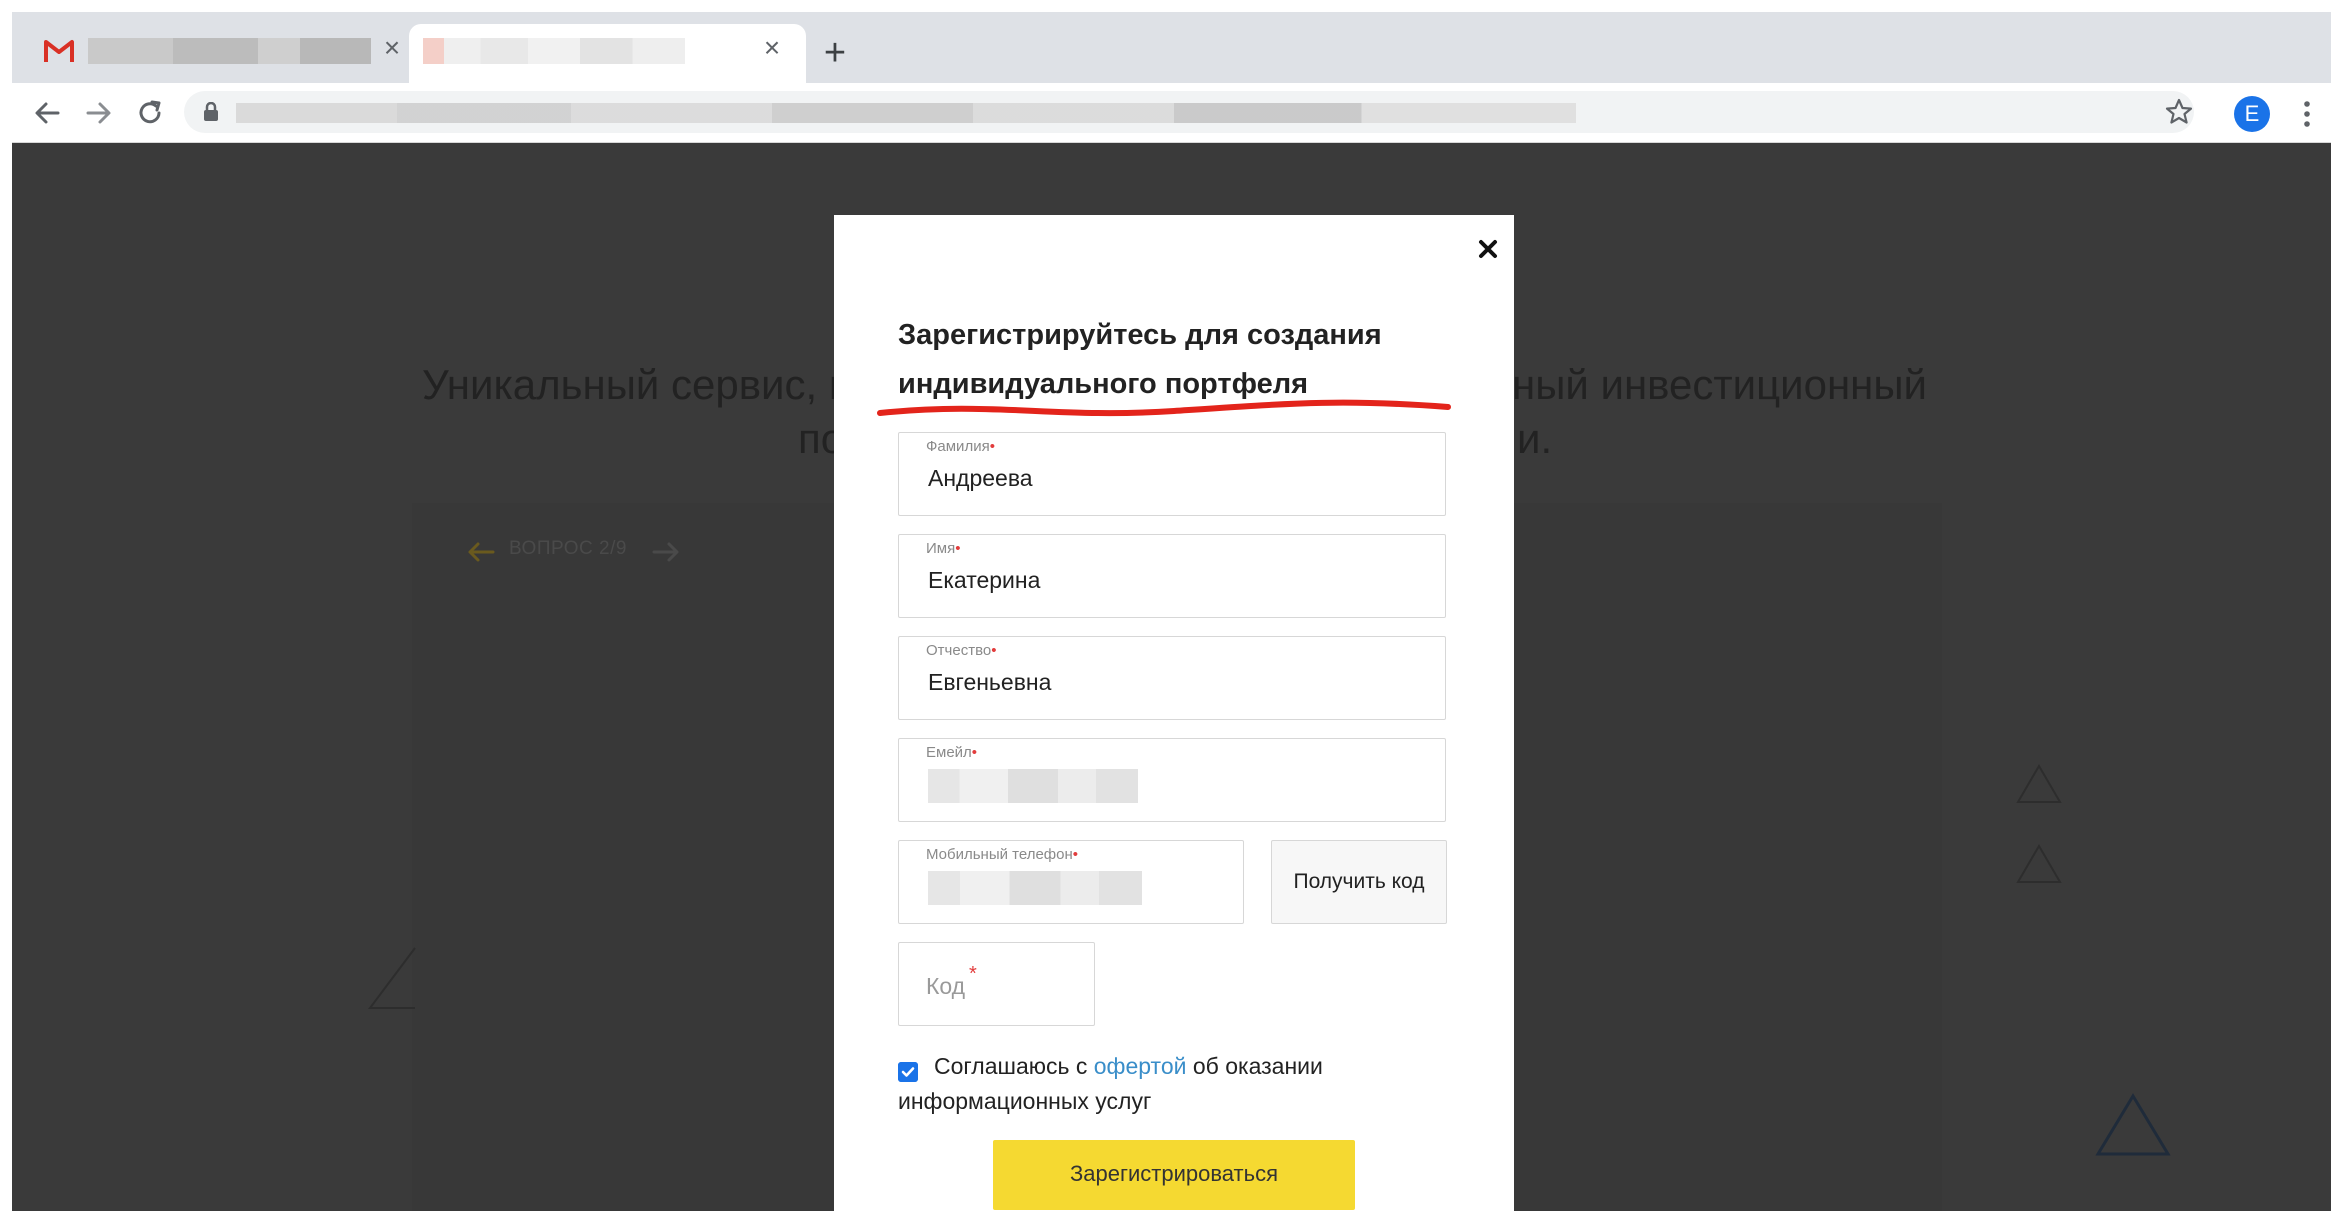 The height and width of the screenshot is (1211, 2331). Describe the element at coordinates (960, 446) in the screenshot. I see `field-label: Фамилия•` at that location.